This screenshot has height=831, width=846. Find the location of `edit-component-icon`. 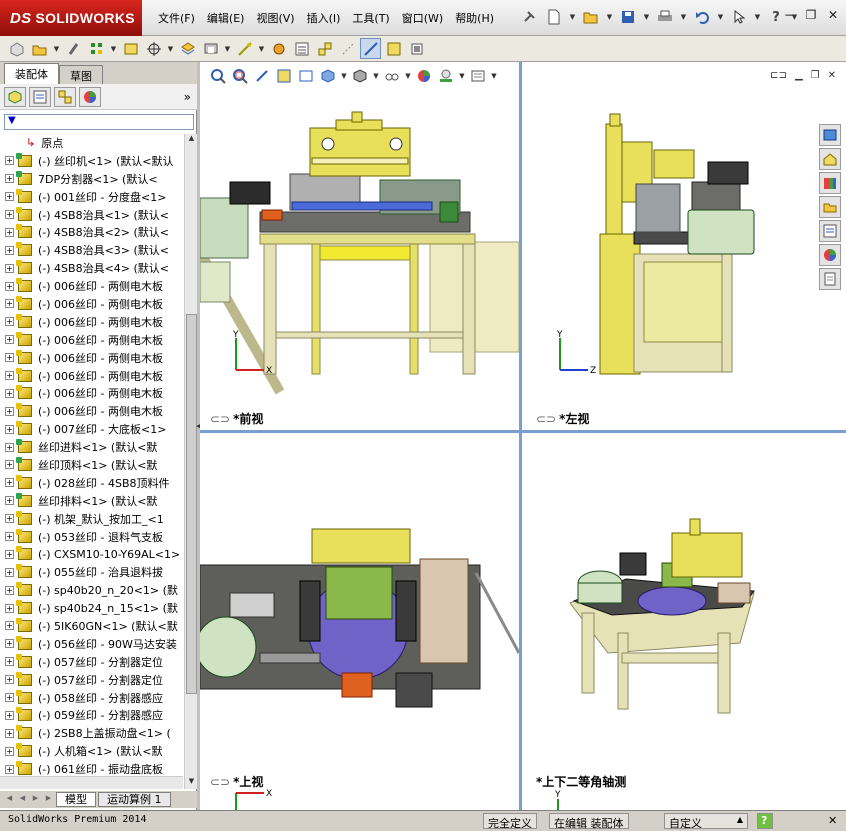

edit-component-icon is located at coordinates (16, 48).